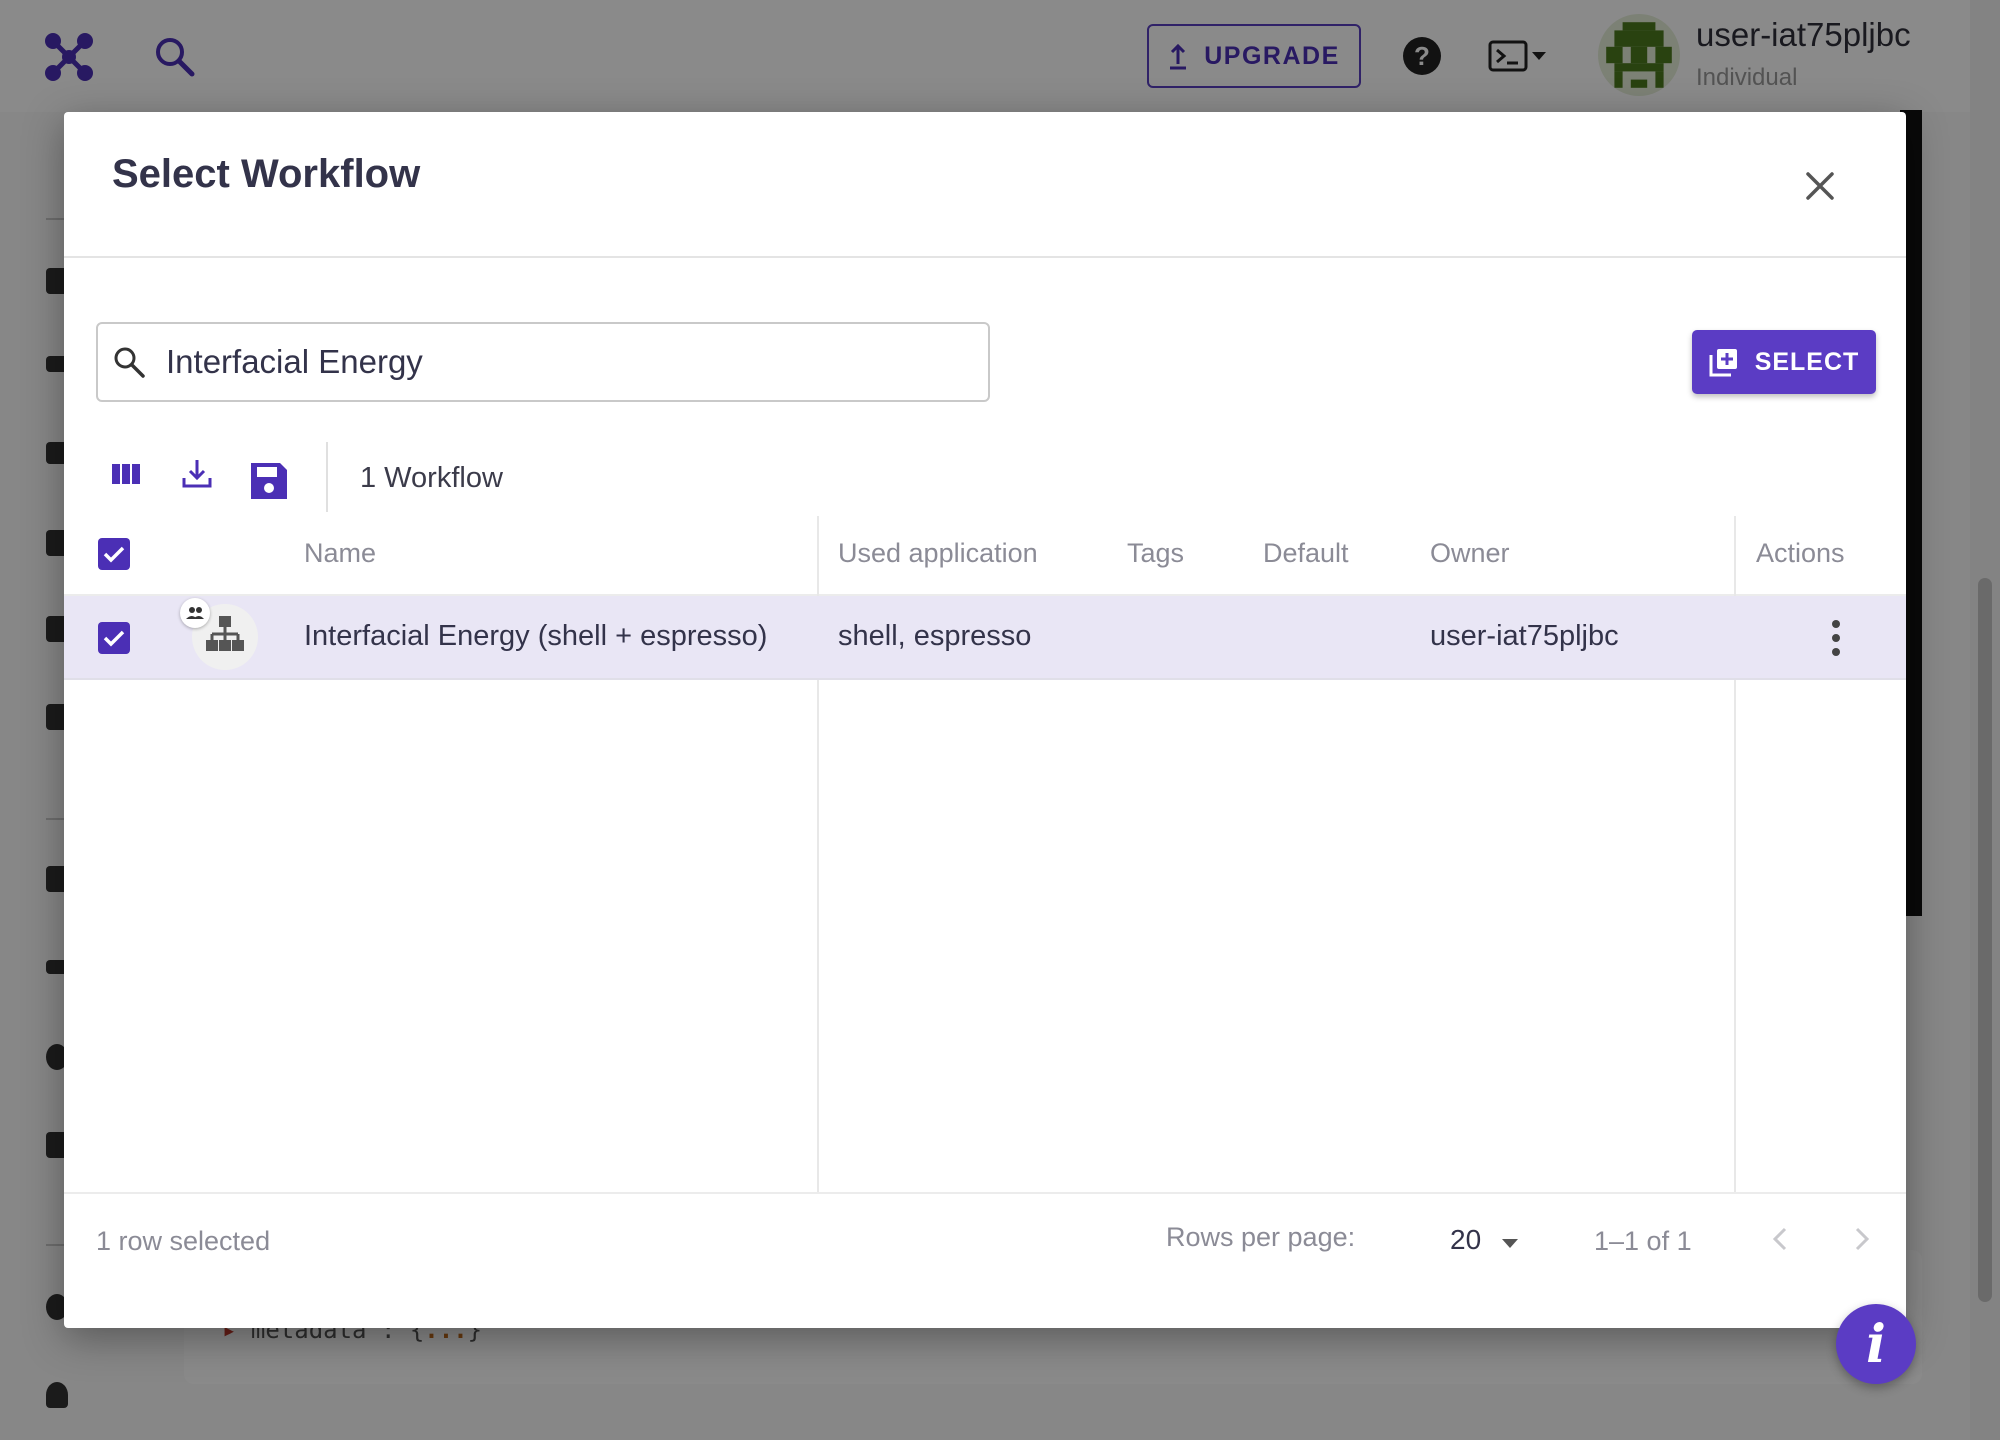 Image resolution: width=2000 pixels, height=1440 pixels. What do you see at coordinates (327, 477) in the screenshot?
I see `toolbar-divider` at bounding box center [327, 477].